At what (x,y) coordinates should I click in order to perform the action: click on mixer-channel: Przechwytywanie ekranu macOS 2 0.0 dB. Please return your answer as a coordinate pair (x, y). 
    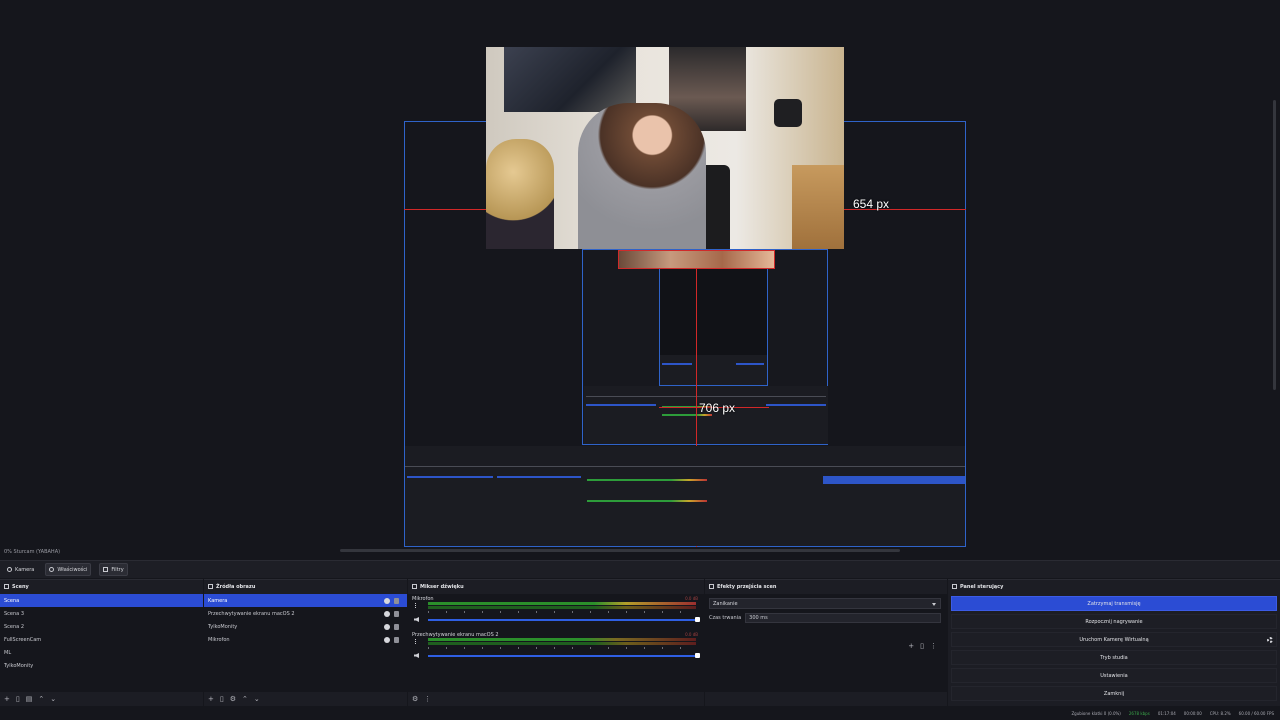
    Looking at the image, I should click on (556, 648).